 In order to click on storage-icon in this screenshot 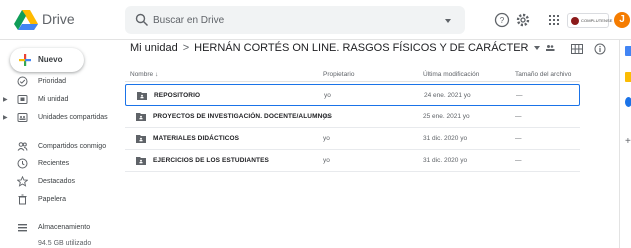, I will do `click(22, 228)`.